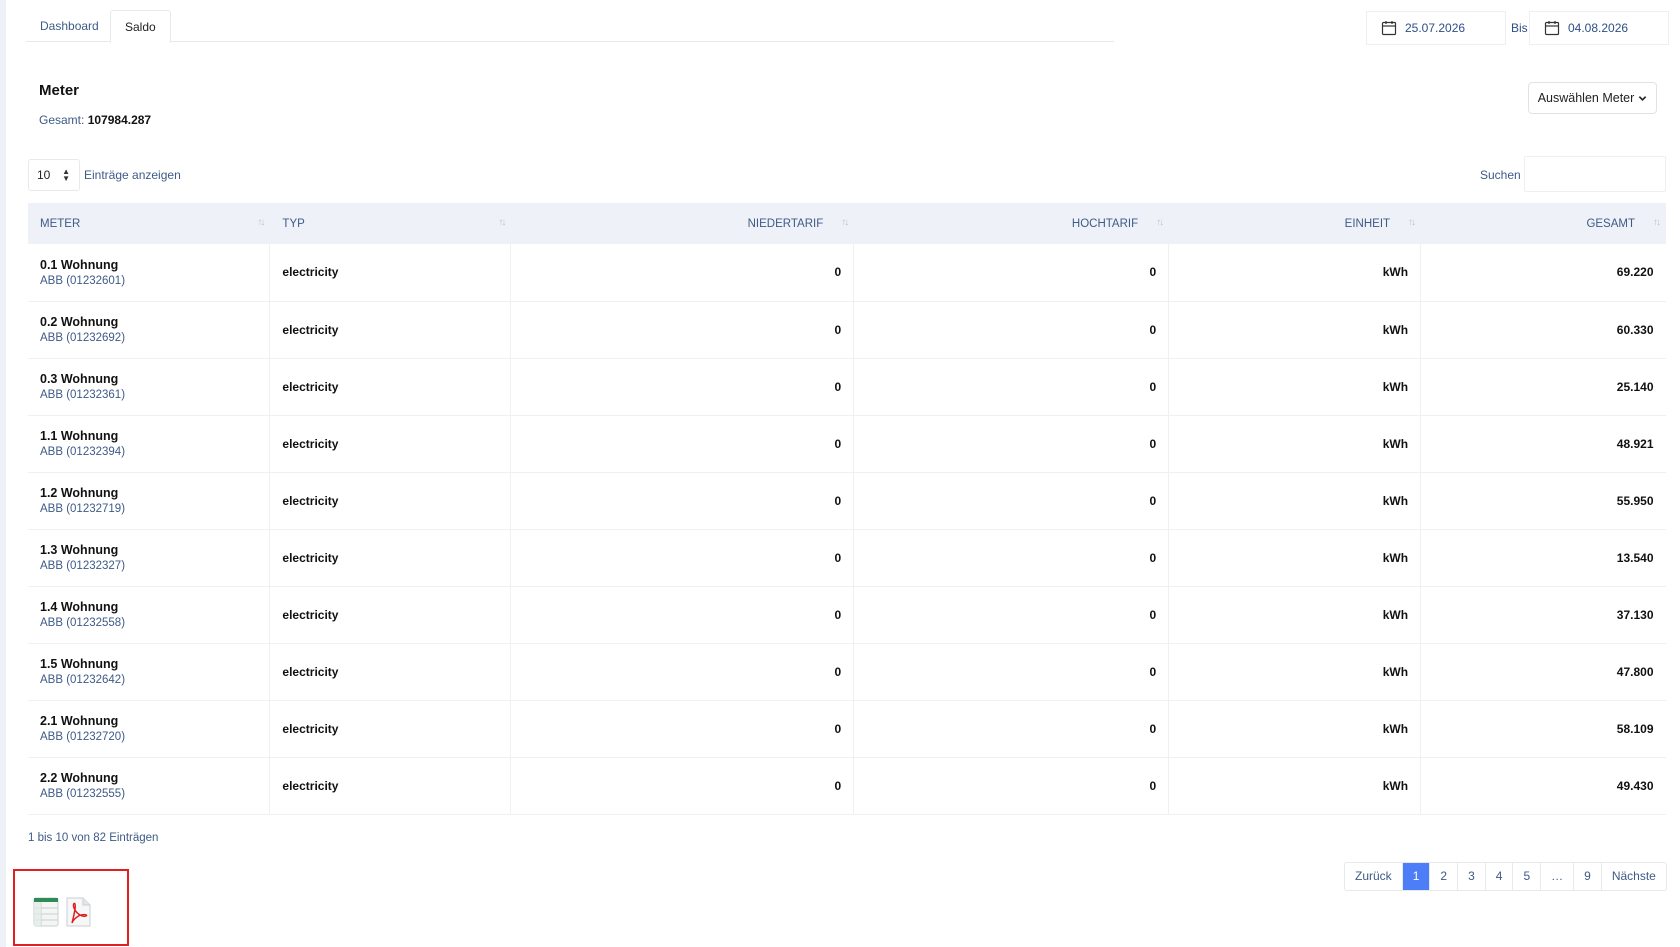 The height and width of the screenshot is (947, 1680). Describe the element at coordinates (79, 322) in the screenshot. I see `meter-name: 0.2 Wohnung` at that location.